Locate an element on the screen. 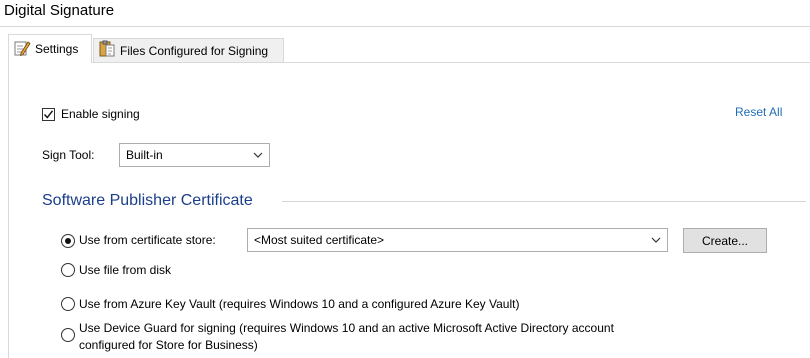 The width and height of the screenshot is (810, 358). enable-signing-checkbox is located at coordinates (48, 114).